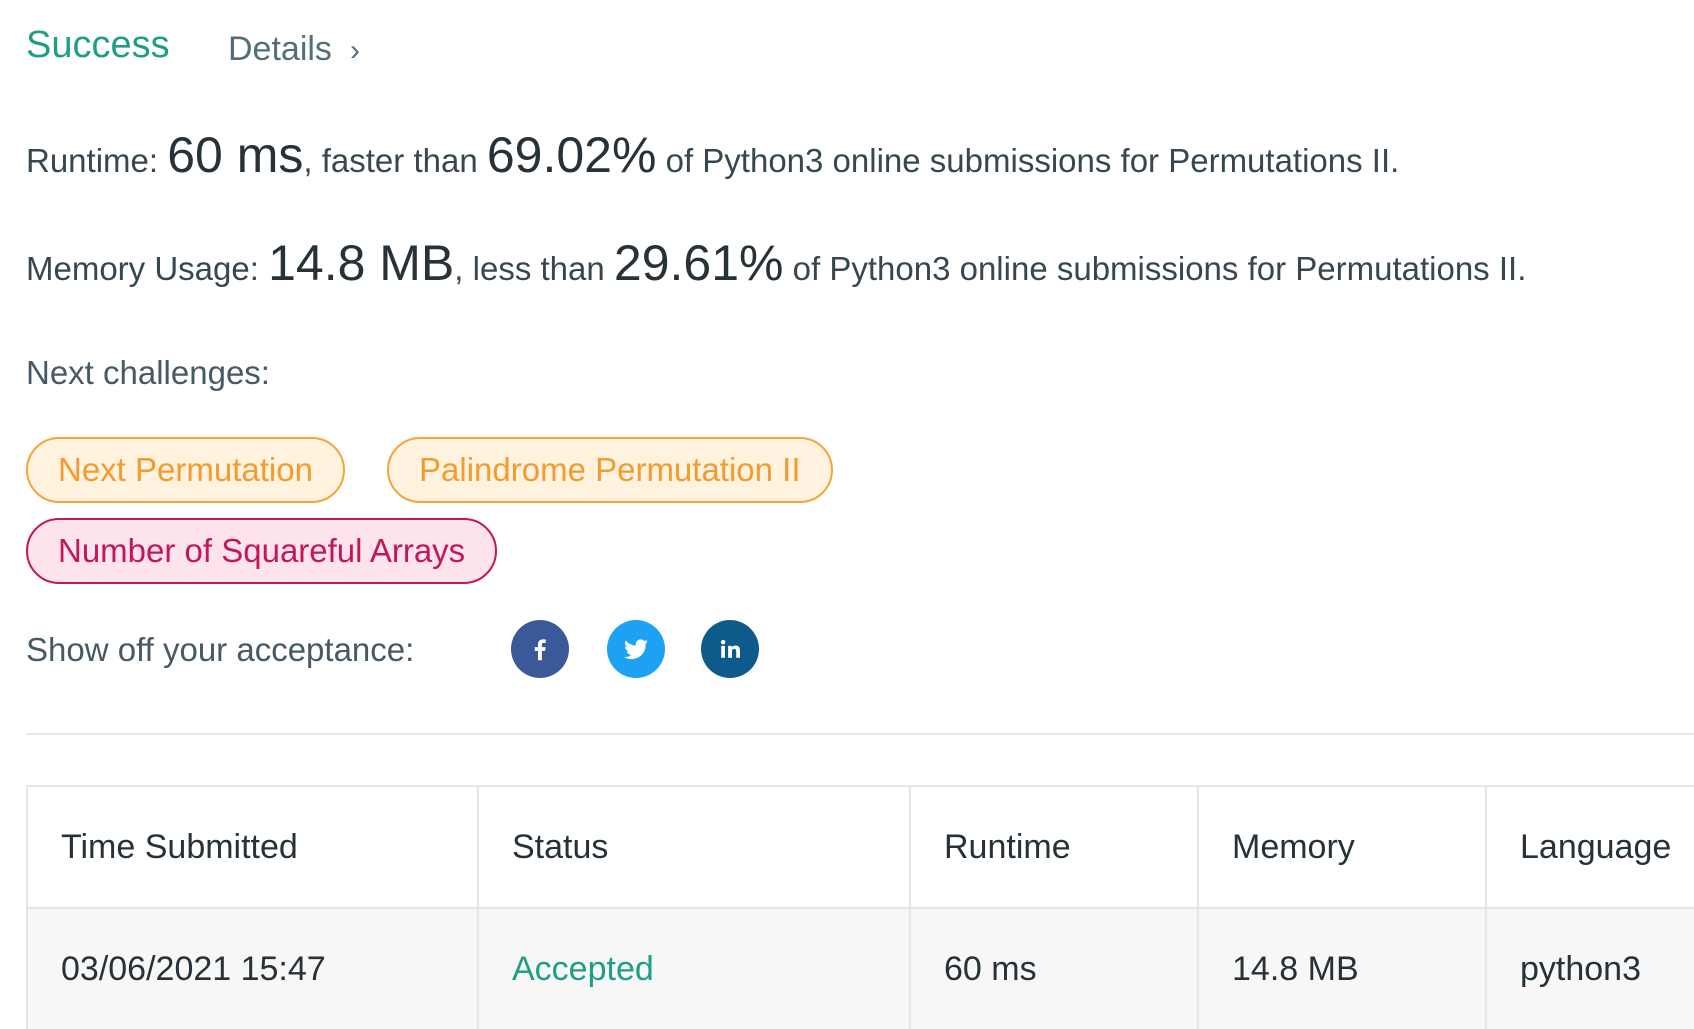  What do you see at coordinates (860, 734) in the screenshot?
I see `section-divider` at bounding box center [860, 734].